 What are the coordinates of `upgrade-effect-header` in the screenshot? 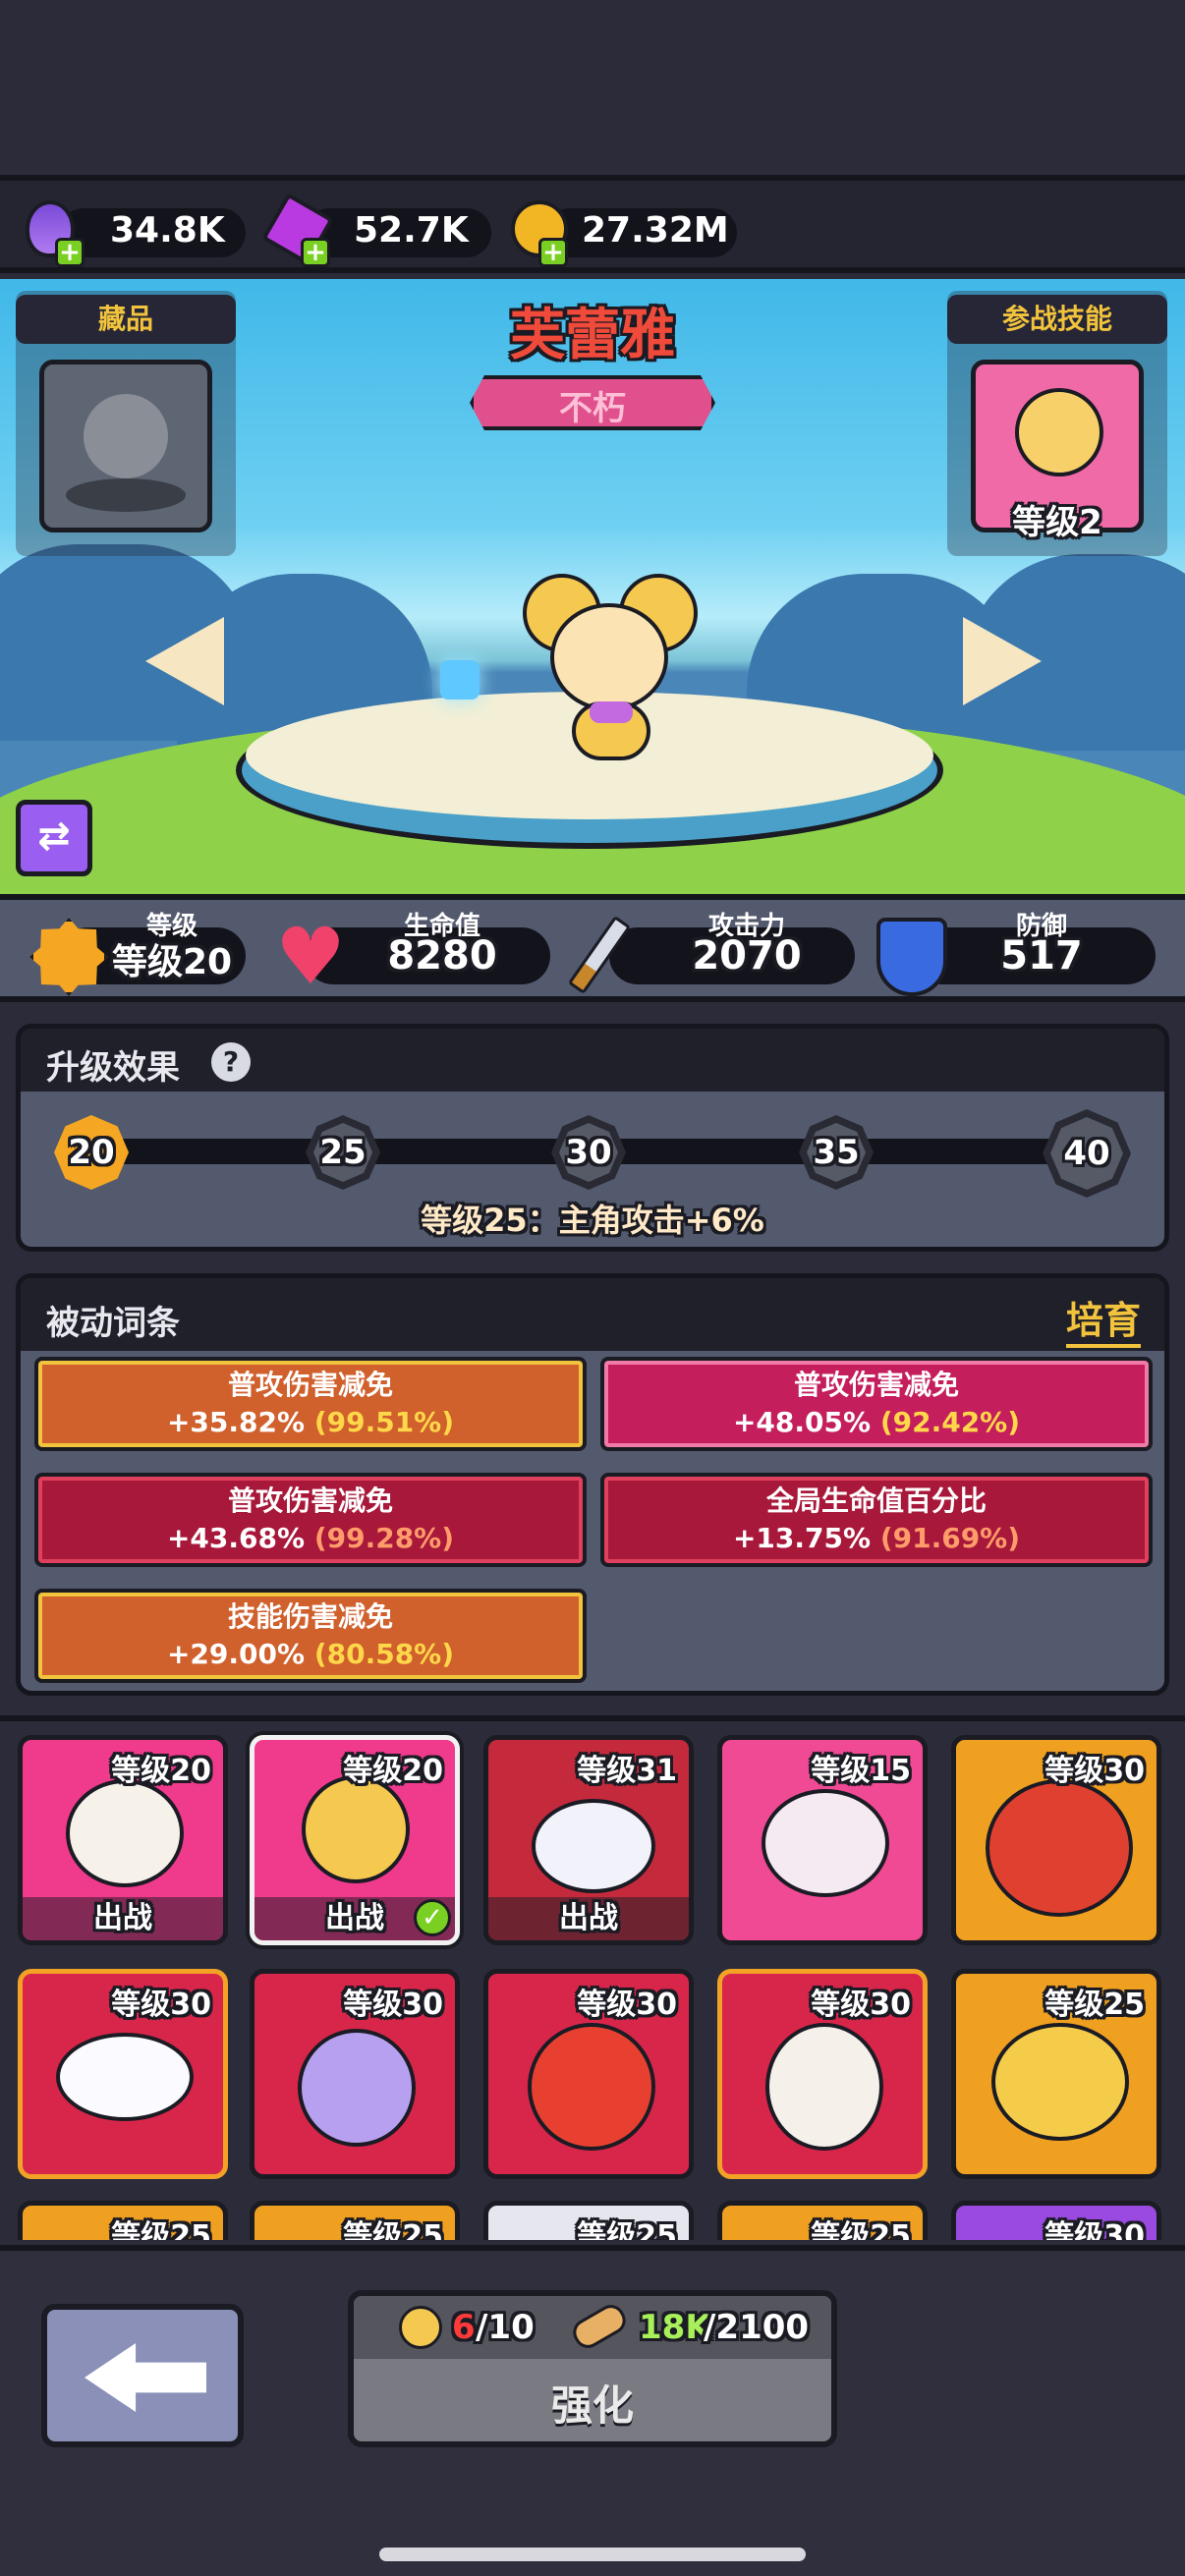 It's located at (592, 1060).